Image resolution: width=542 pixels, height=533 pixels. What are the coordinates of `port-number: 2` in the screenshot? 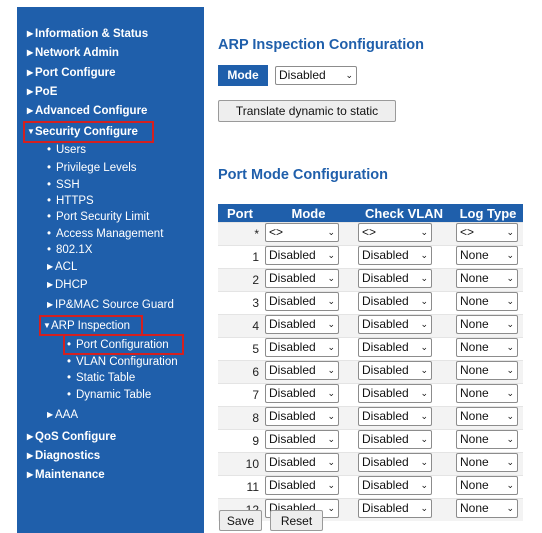 It's located at (240, 280).